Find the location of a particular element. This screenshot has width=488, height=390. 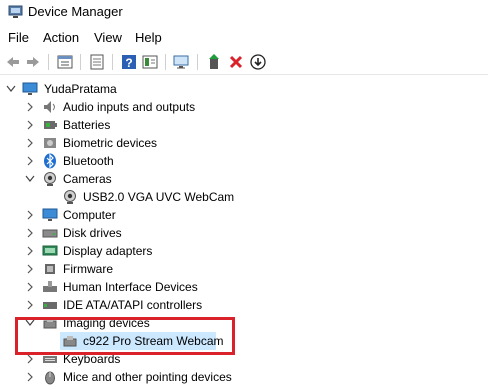

tree-item-disk-drives: Disk drives is located at coordinates (244, 233).